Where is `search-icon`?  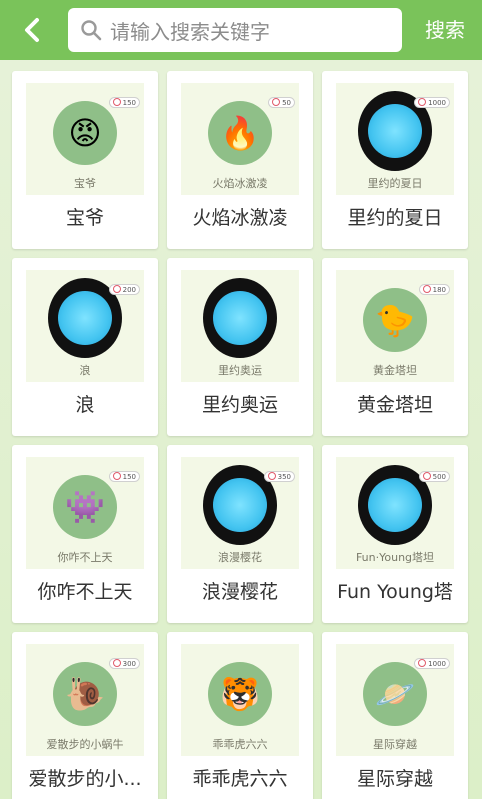 search-icon is located at coordinates (91, 30).